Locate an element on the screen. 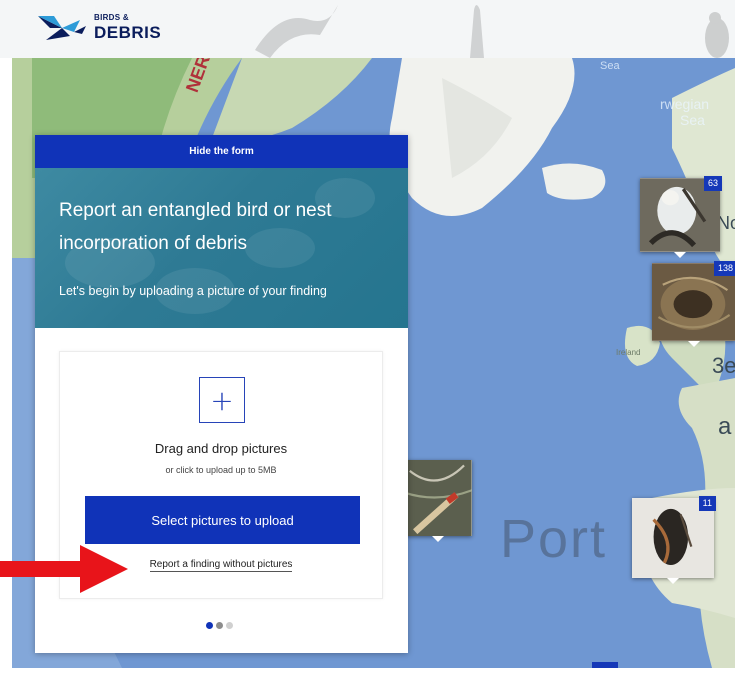 The height and width of the screenshot is (682, 735). dropzone-subtitle: or click to upload up to 5MB is located at coordinates (221, 470).